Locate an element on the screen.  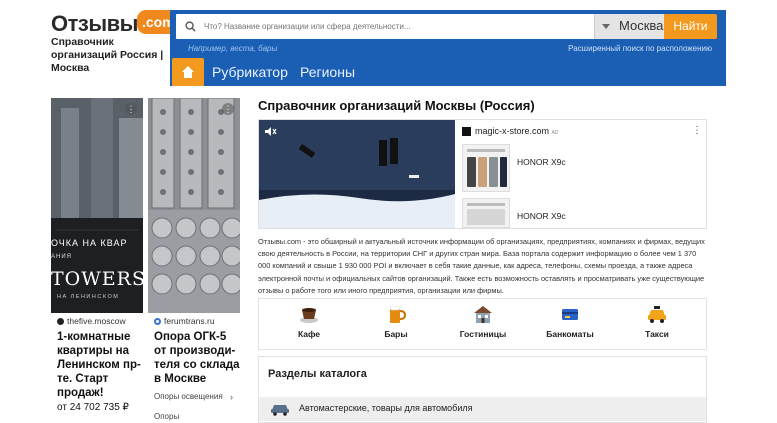
ad-source: ferumtrans.ru is located at coordinates (184, 321).